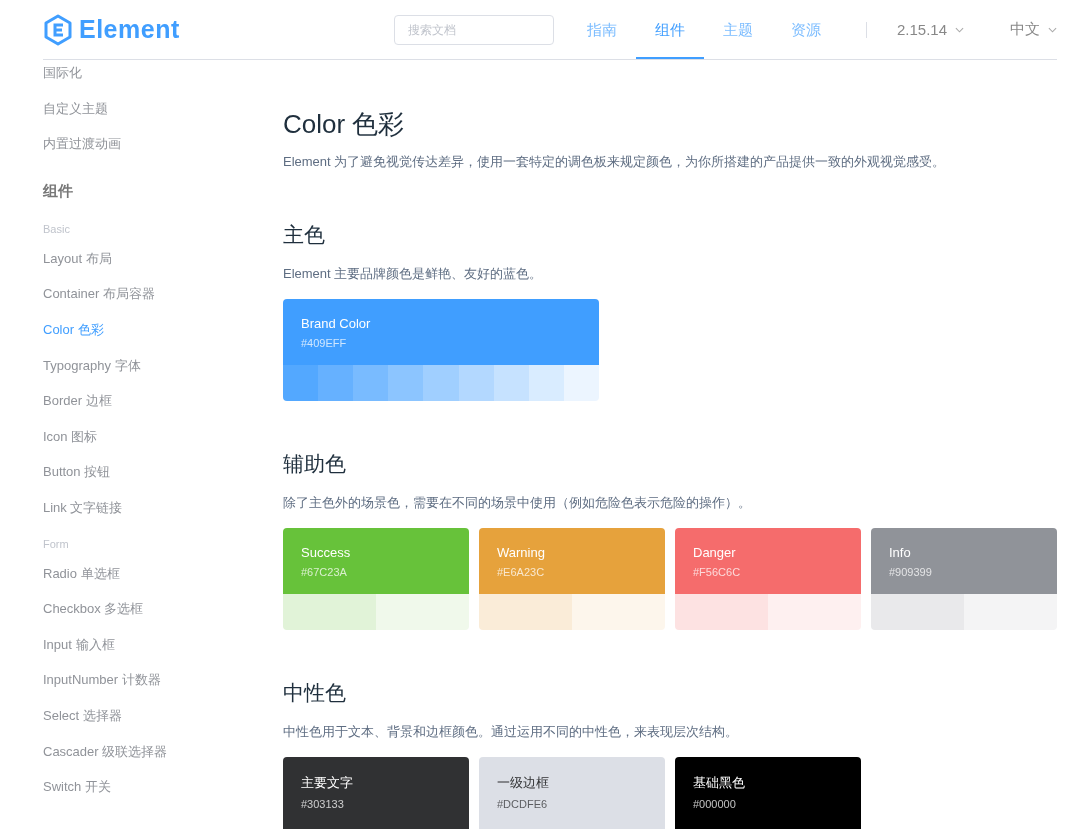 The width and height of the screenshot is (1080, 829). I want to click on sidebar-item: Cascader 级联选择器, so click(105, 759).